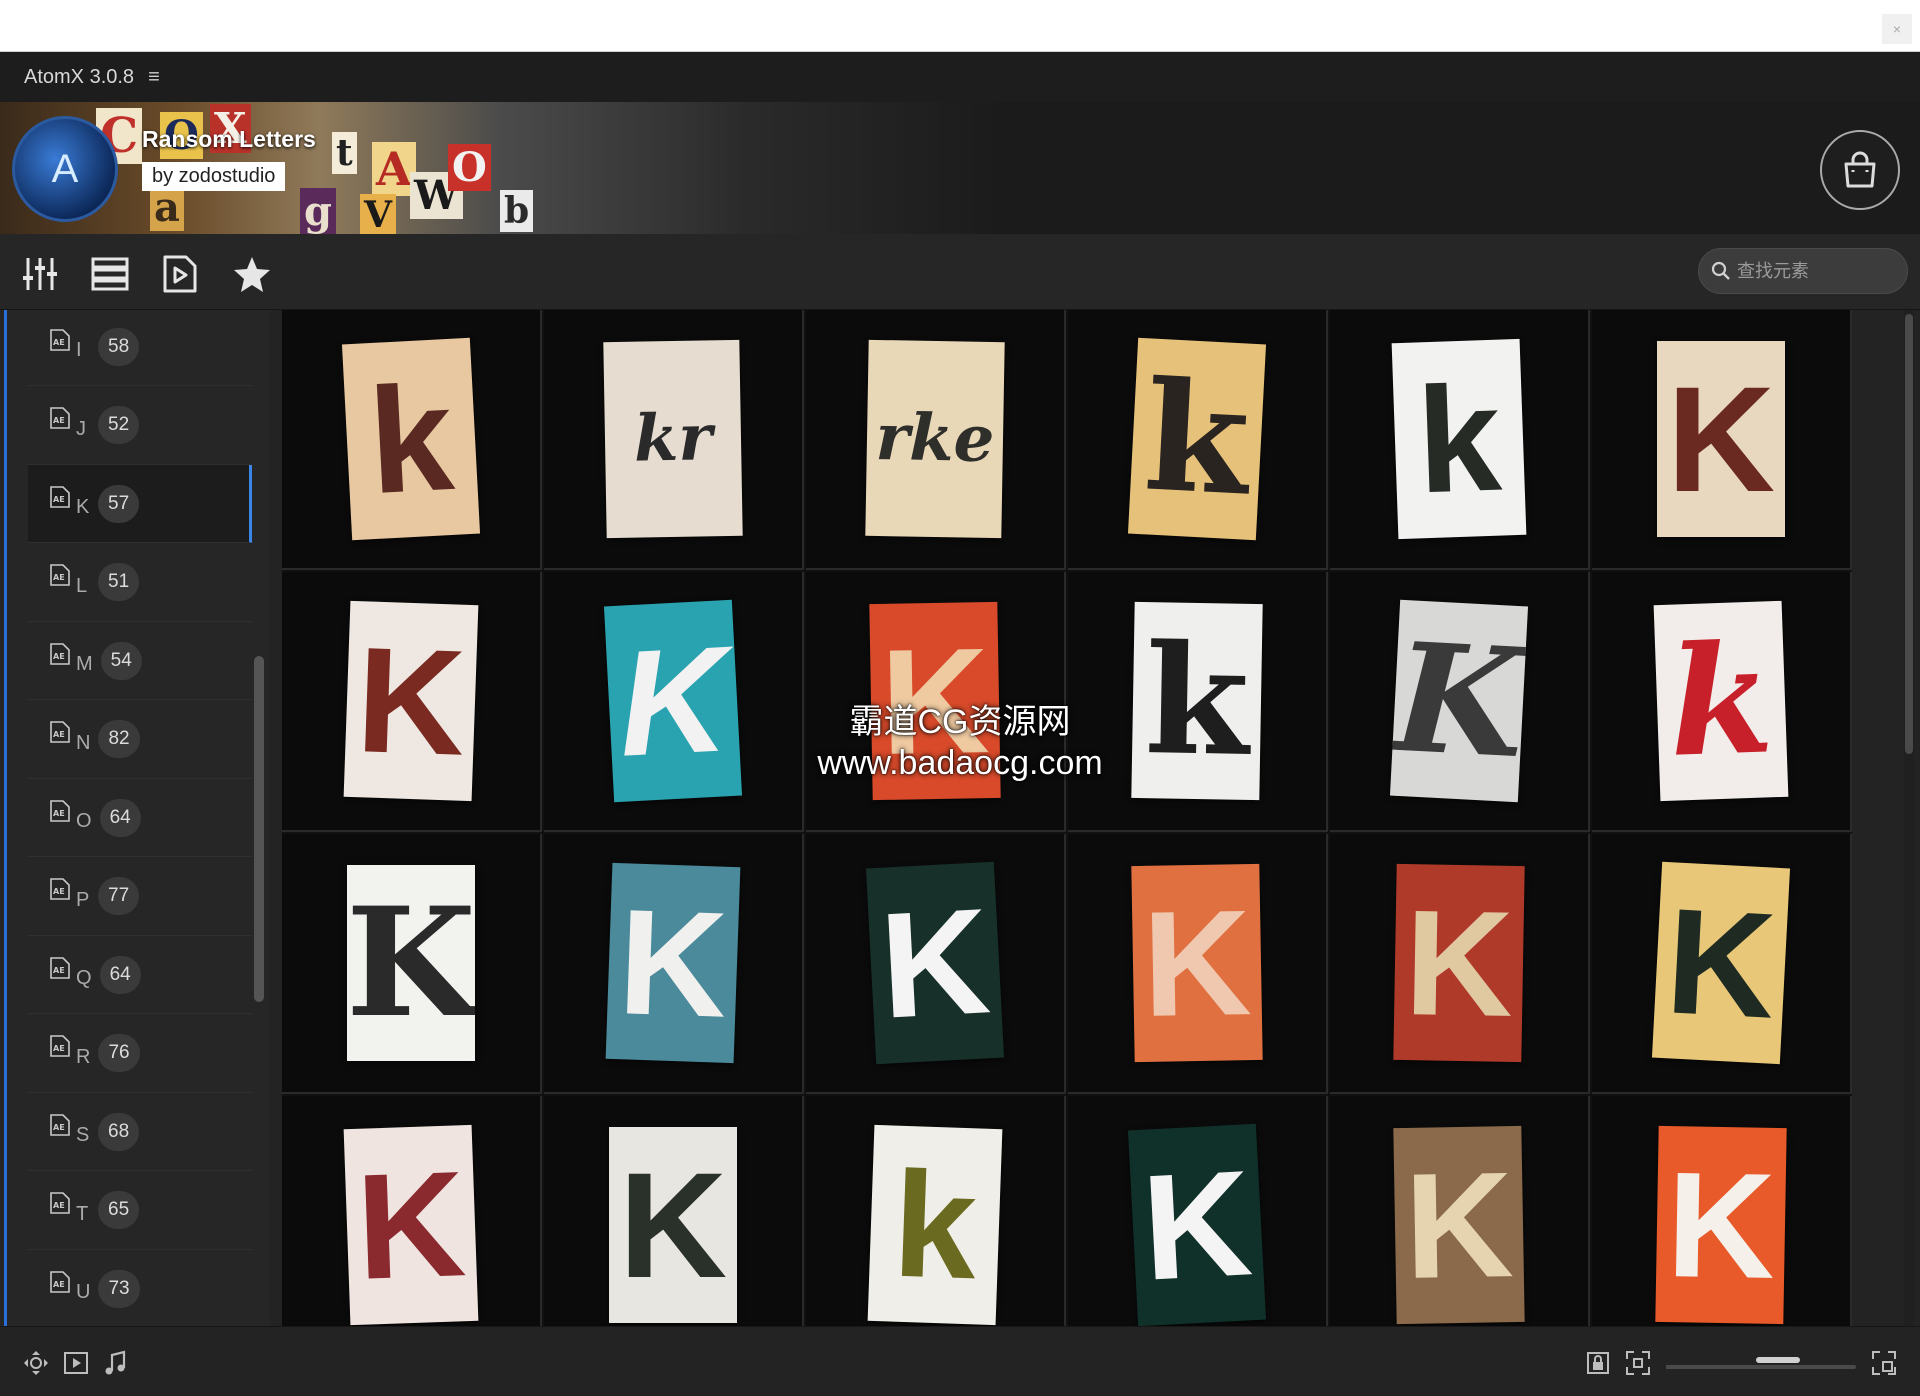 The height and width of the screenshot is (1396, 1920). I want to click on sidebar-item-m: AE M 54, so click(140, 661).